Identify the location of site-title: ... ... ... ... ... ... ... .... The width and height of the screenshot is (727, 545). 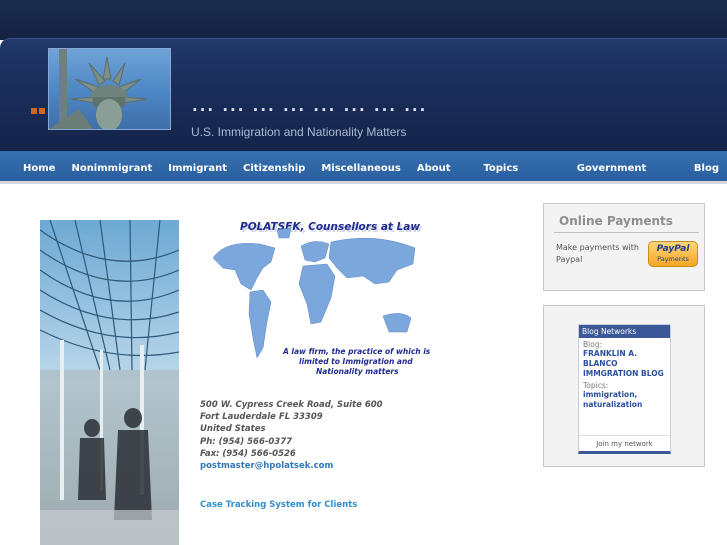
(310, 106).